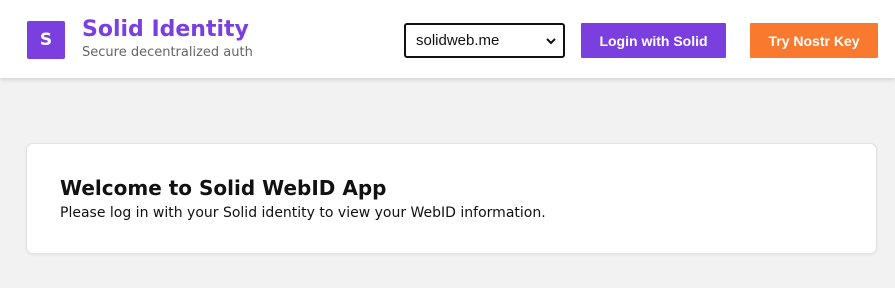 The height and width of the screenshot is (288, 895). I want to click on provider-select-value: solidweb.me, so click(458, 40).